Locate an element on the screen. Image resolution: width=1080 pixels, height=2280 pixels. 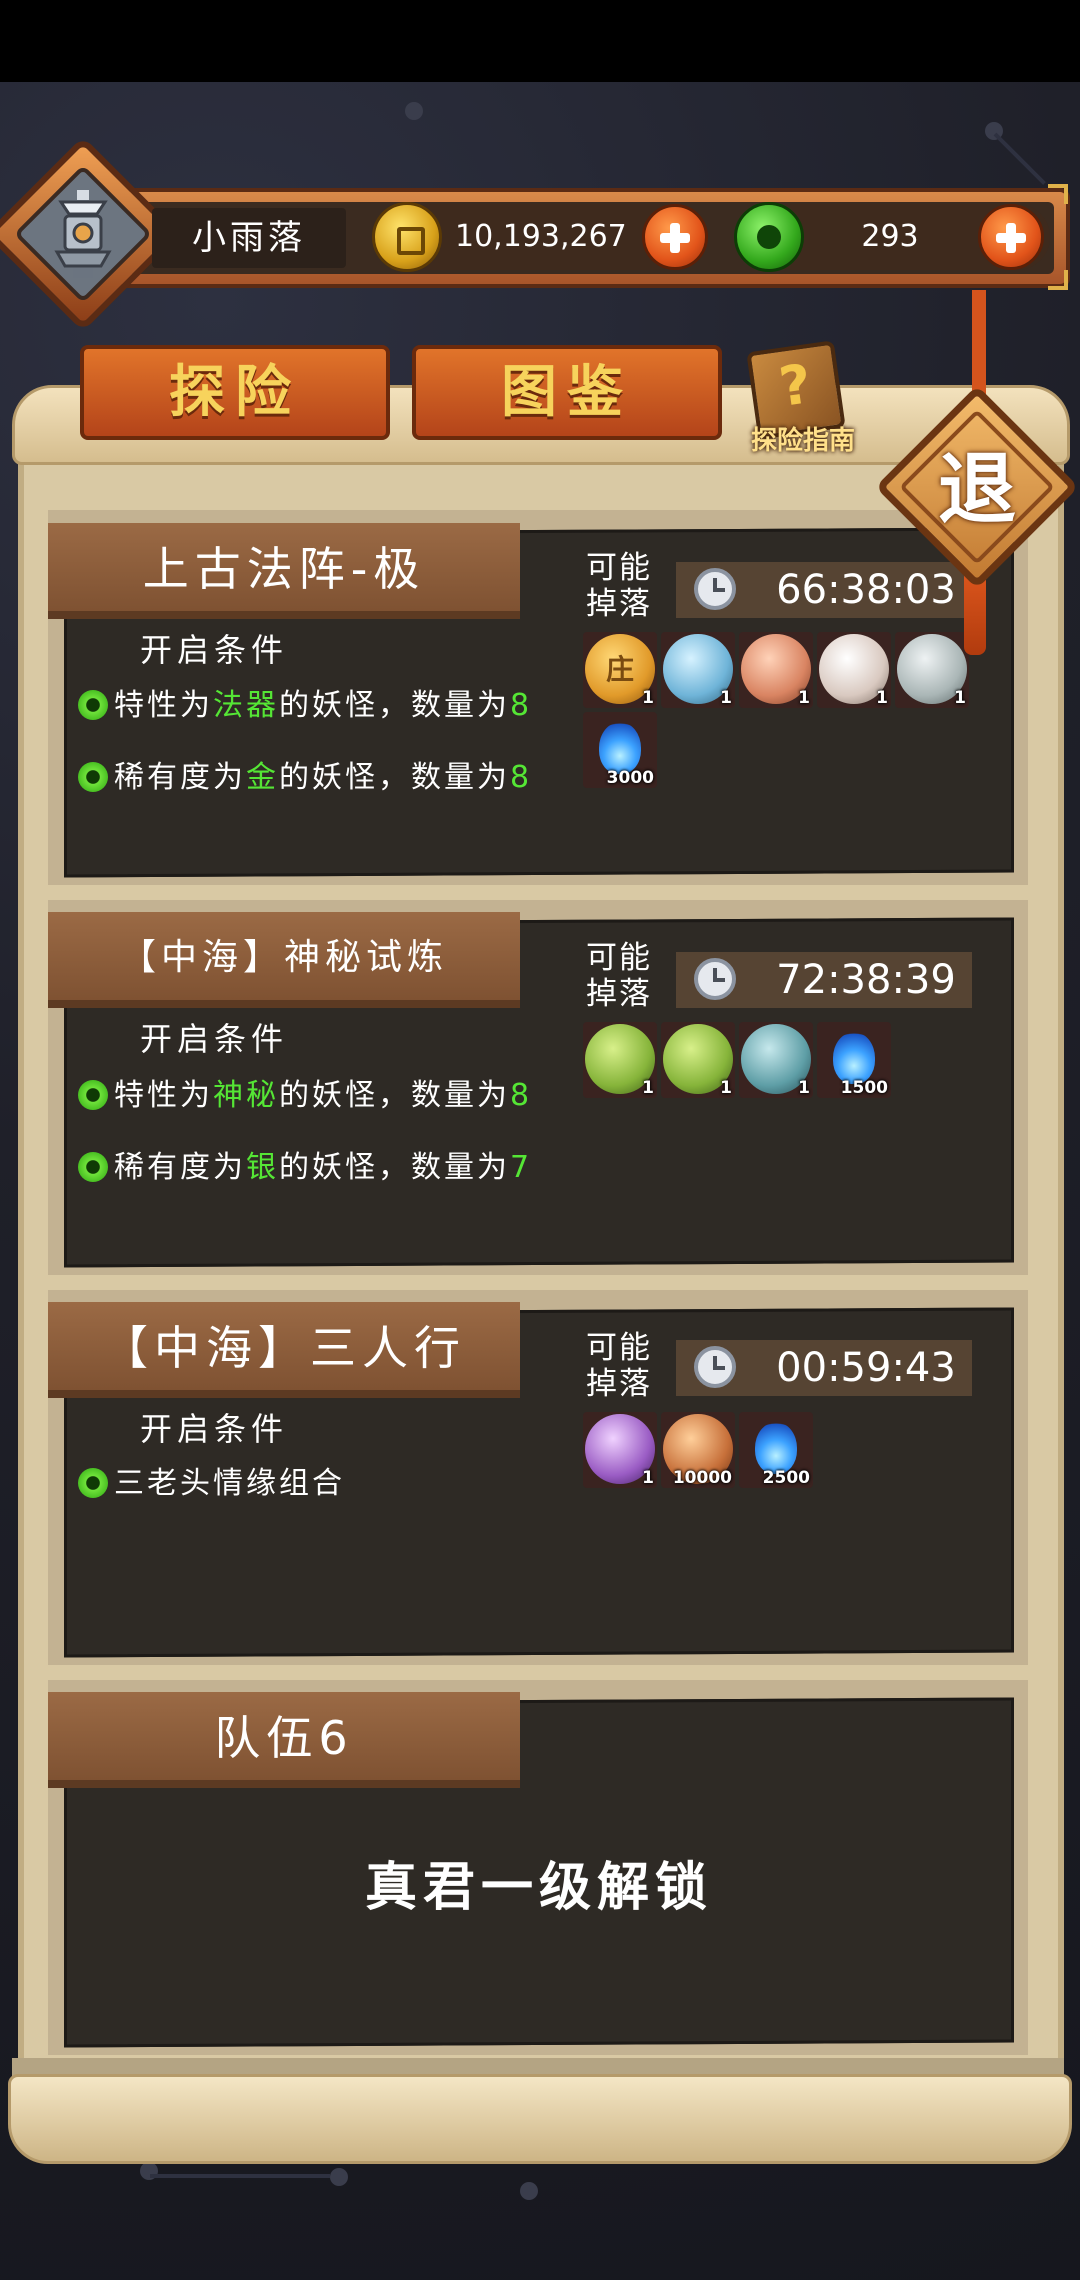
unlock-requirement: 真君一级解锁 is located at coordinates (538, 1888).